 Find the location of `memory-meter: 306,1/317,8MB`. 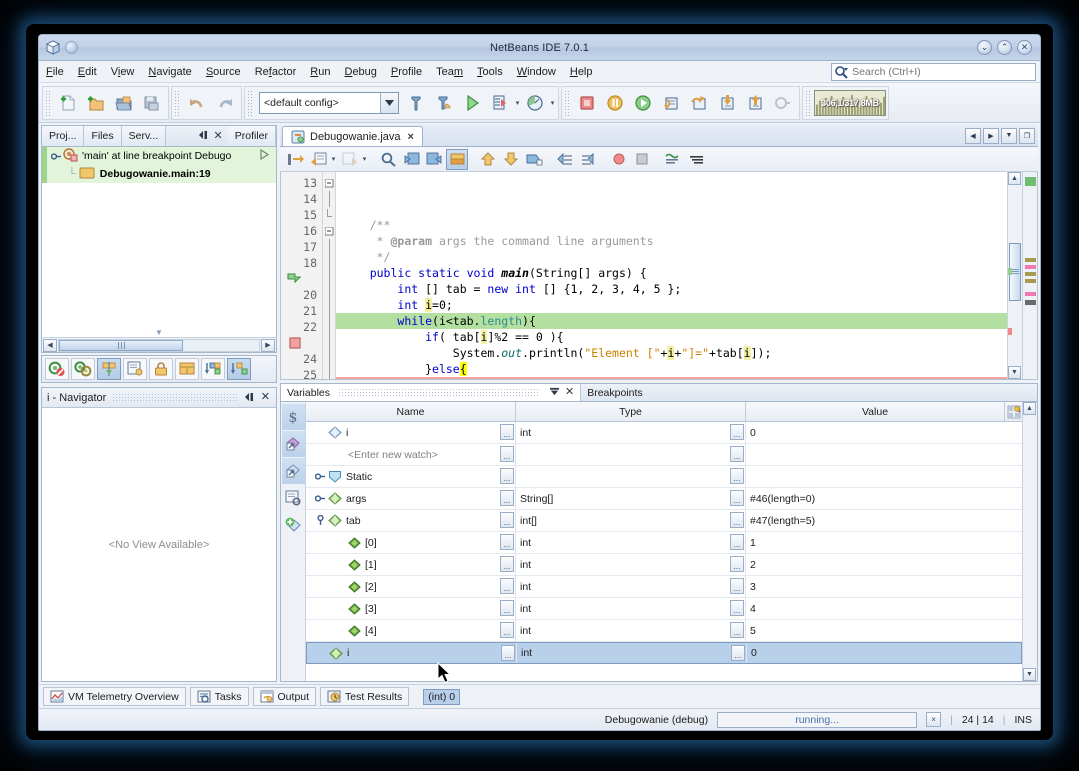

memory-meter: 306,1/317,8MB is located at coordinates (850, 102).